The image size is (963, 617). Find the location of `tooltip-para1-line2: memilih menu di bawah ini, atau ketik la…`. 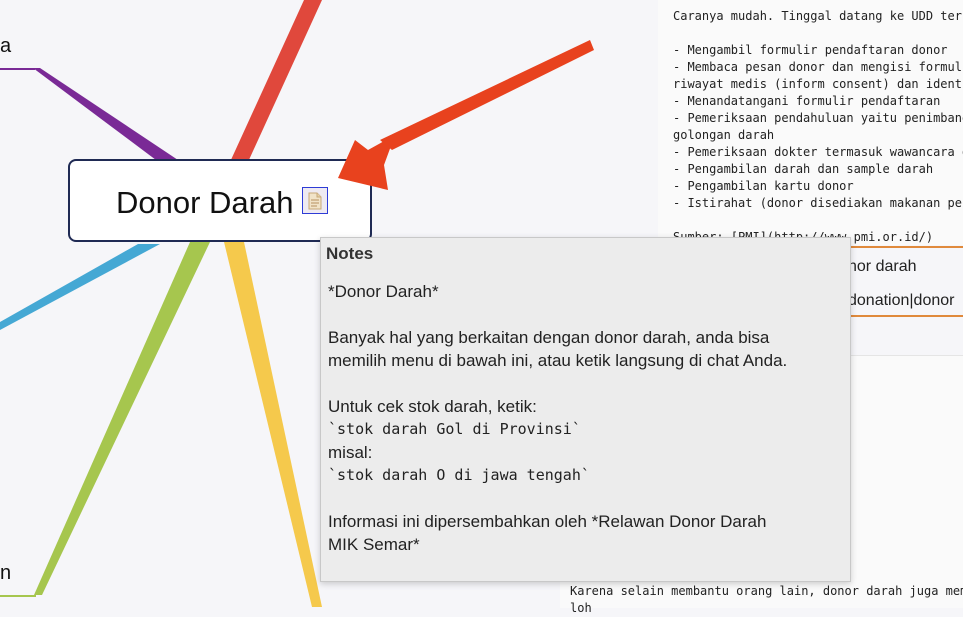

tooltip-para1-line2: memilih menu di bawah ini, atau ketik la… is located at coordinates (558, 360).